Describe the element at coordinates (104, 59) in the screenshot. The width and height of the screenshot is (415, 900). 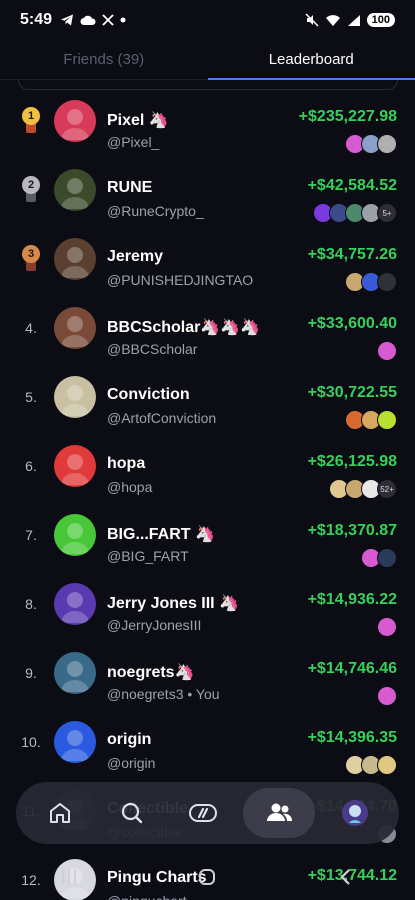
I see `tab-friends: Friends (39)` at that location.